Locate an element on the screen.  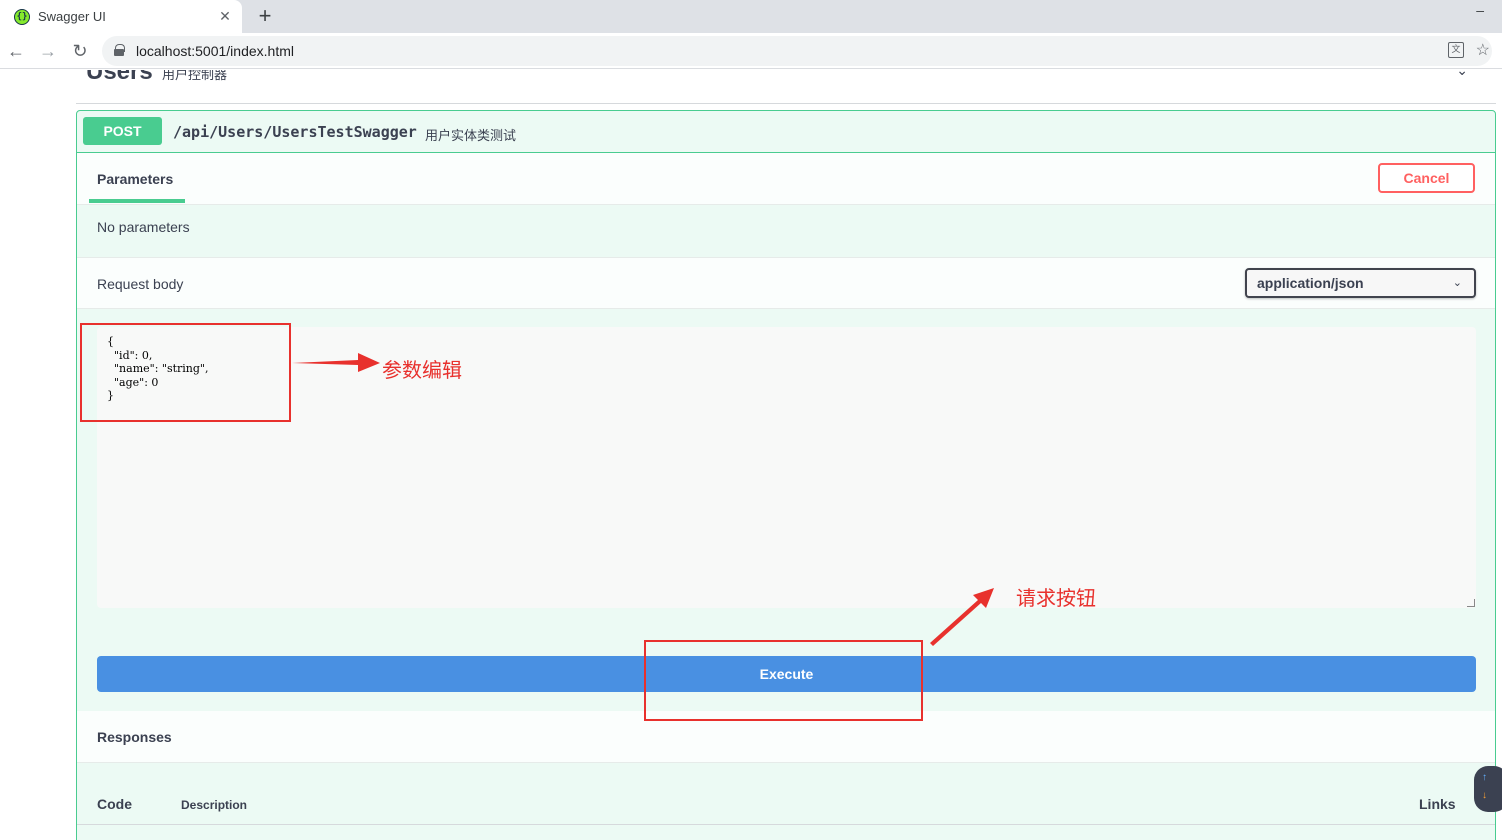
users-section-header: Users 用户控制器 ⌄ is located at coordinates (786, 87).